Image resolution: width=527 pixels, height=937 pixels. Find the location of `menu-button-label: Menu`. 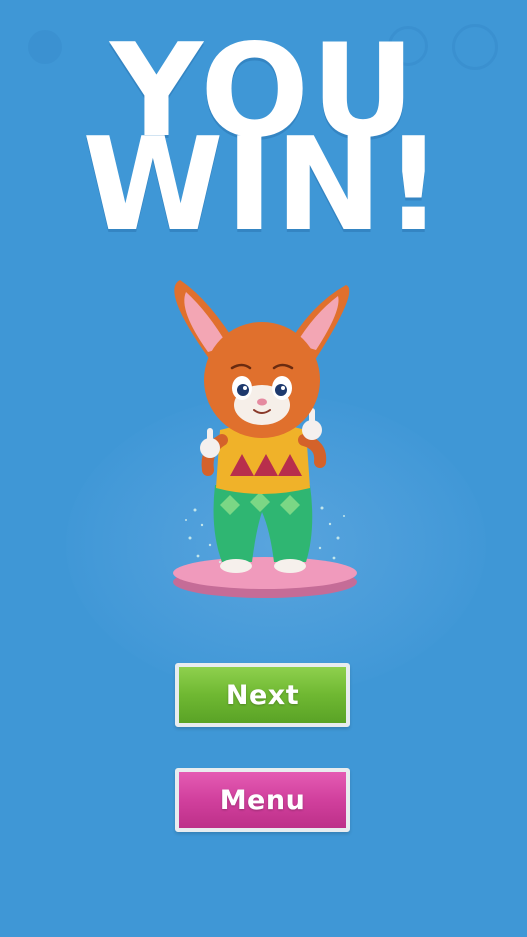

menu-button-label: Menu is located at coordinates (262, 800).